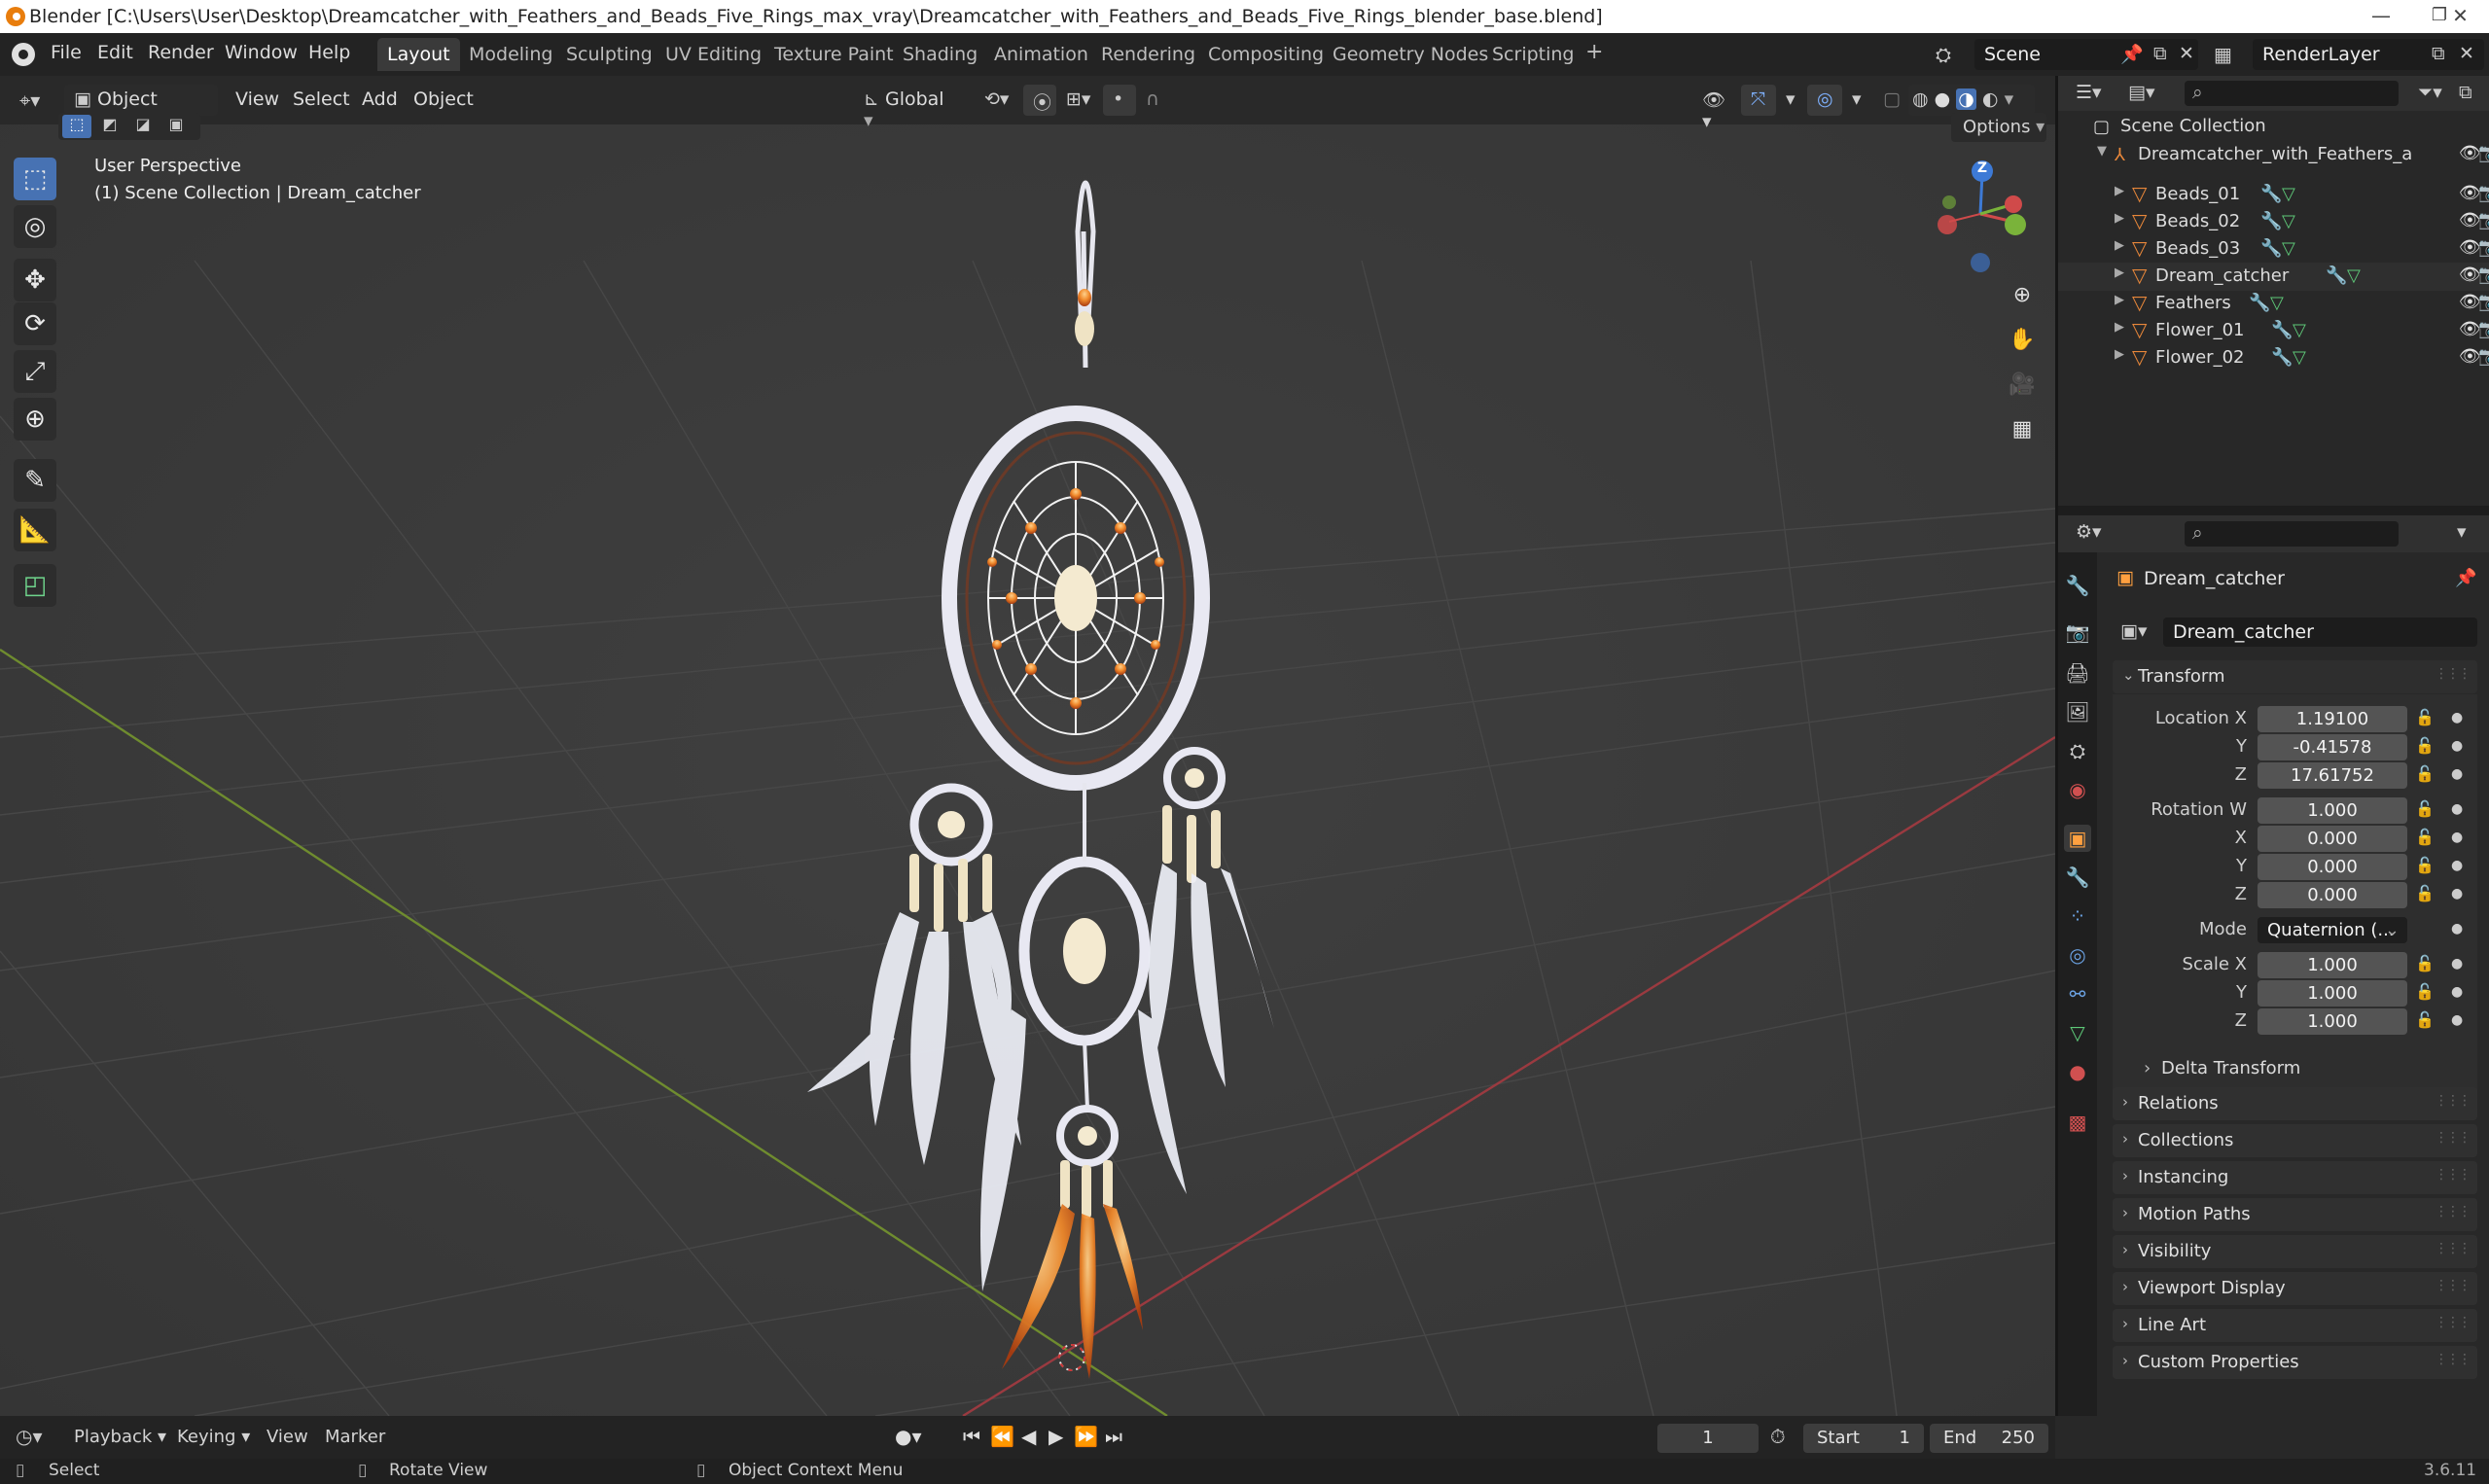 The width and height of the screenshot is (2489, 1484). Describe the element at coordinates (2295, 1289) in the screenshot. I see `panel-viewport-display: › Viewport Display ⋮⋮⋮` at that location.